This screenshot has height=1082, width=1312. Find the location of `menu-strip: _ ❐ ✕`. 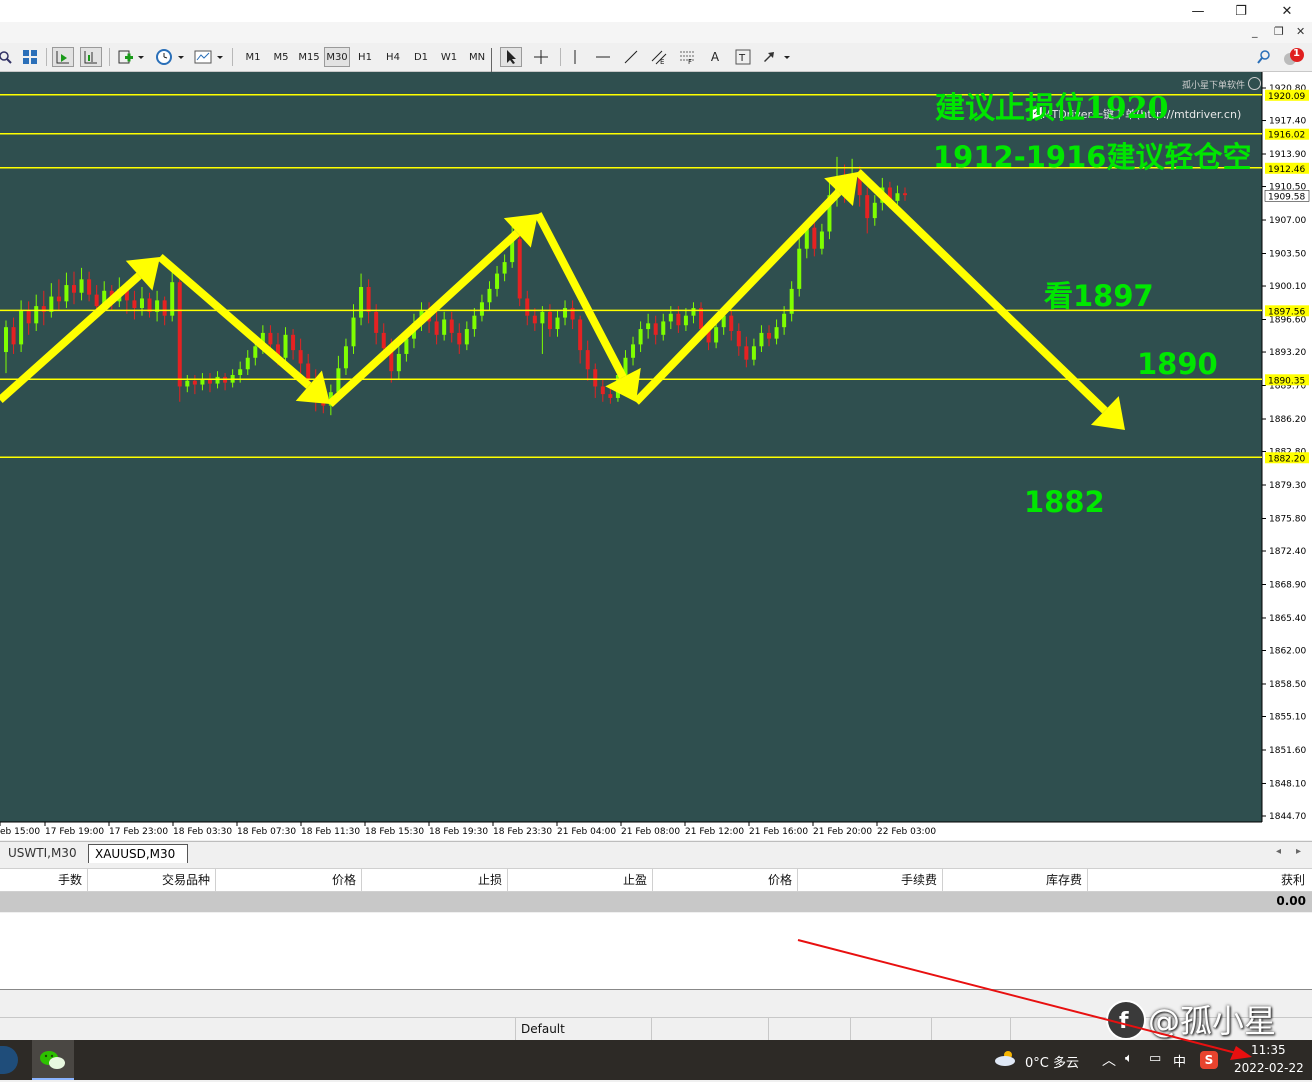

menu-strip: _ ❐ ✕ is located at coordinates (656, 33).